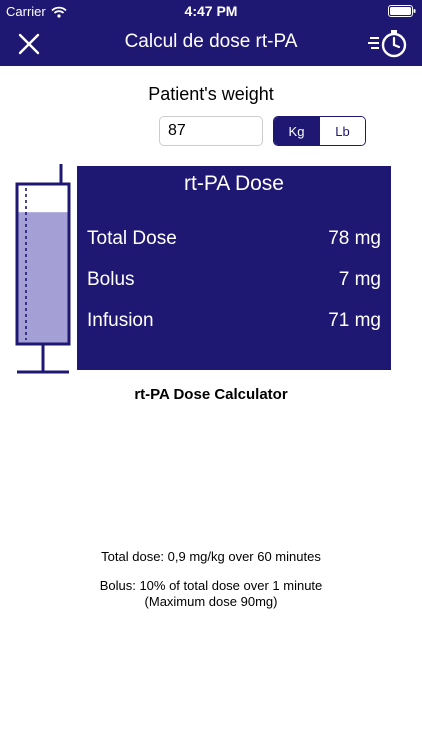 This screenshot has height=750, width=422. Describe the element at coordinates (211, 556) in the screenshot. I see `info-total-dose: Total dose: 0,9 mg/kg over 60 minutes` at that location.